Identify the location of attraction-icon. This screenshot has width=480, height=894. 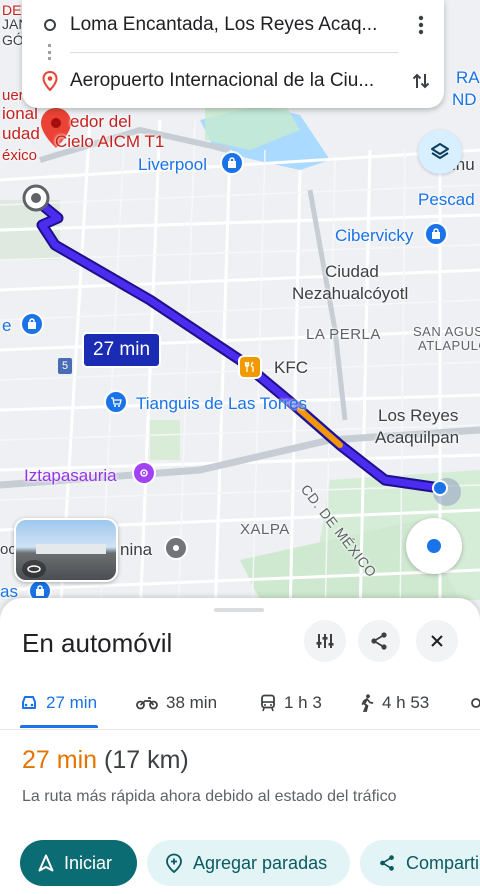
(144, 473).